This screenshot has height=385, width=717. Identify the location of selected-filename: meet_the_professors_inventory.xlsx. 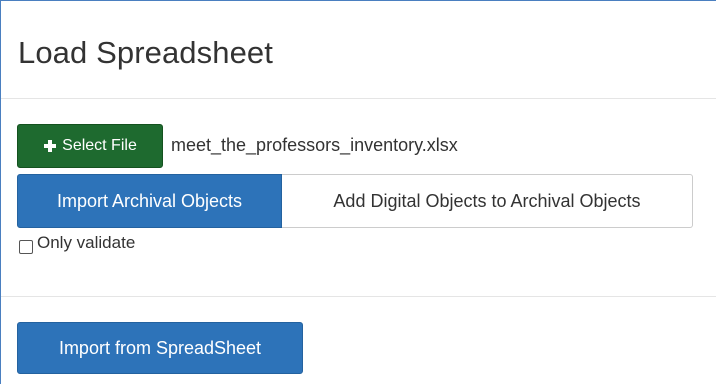
(314, 145).